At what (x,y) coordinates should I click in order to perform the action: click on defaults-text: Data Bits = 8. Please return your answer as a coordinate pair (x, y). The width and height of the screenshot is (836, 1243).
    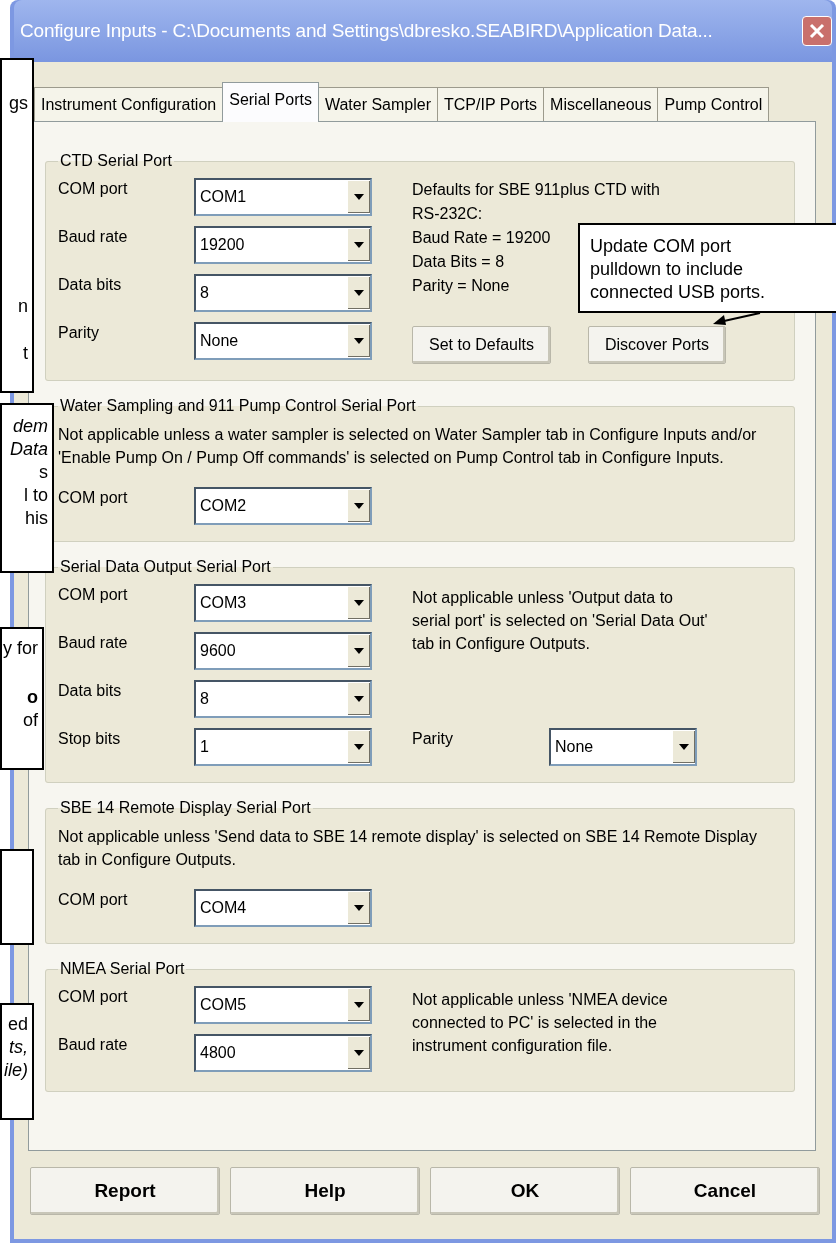
    Looking at the image, I should click on (458, 262).